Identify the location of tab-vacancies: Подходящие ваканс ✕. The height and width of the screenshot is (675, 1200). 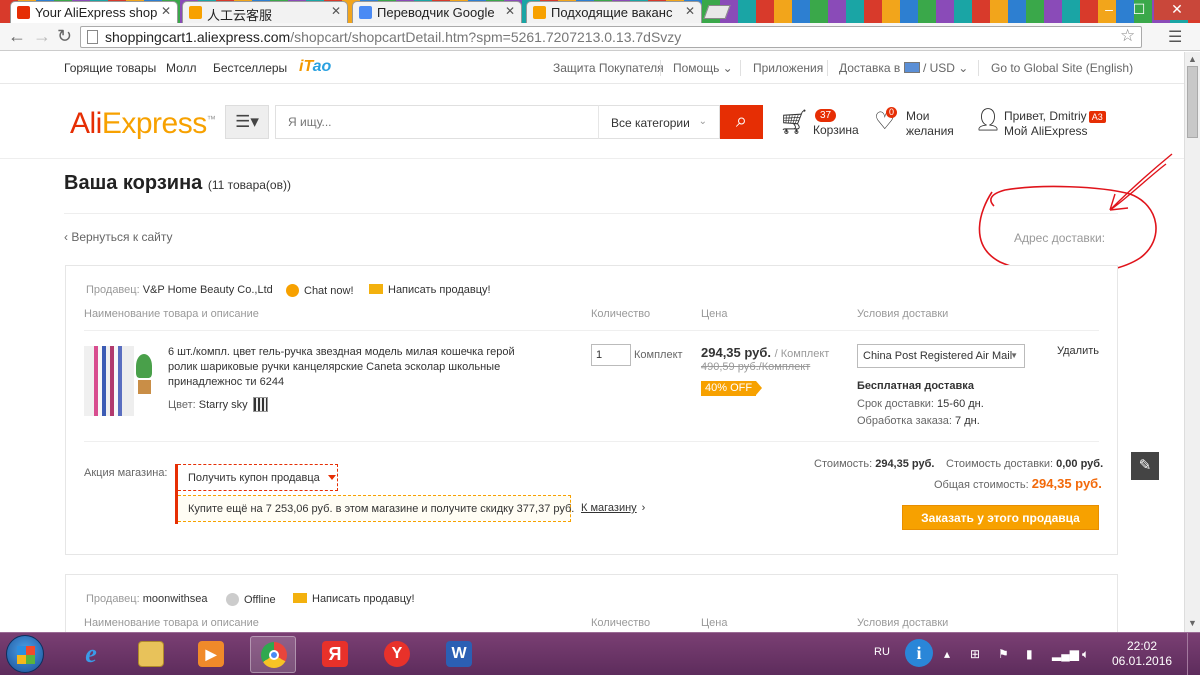
(614, 12).